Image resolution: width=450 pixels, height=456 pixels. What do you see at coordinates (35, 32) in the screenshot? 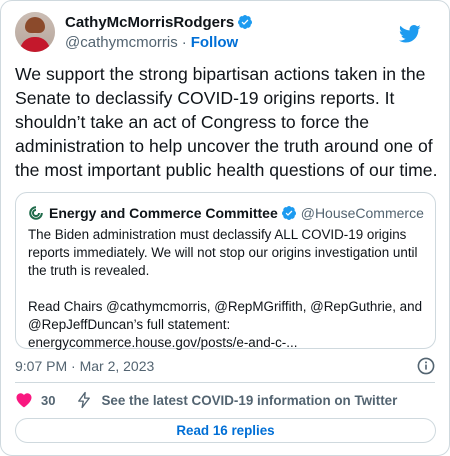
I see `author-avatar` at bounding box center [35, 32].